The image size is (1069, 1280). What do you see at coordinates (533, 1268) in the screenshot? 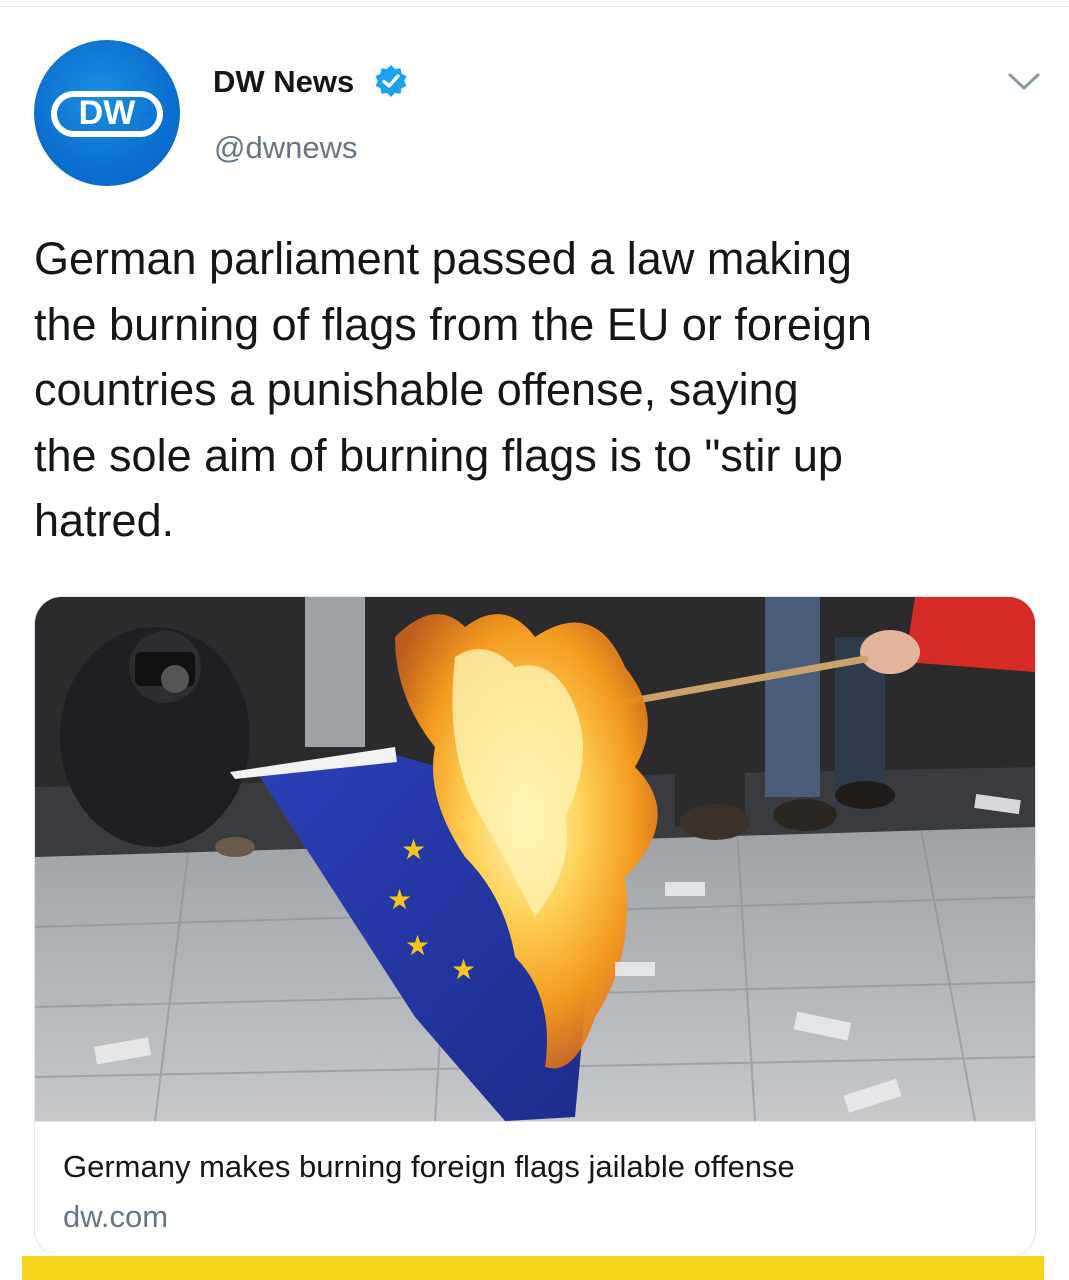
I see `bottom-accent-bar` at bounding box center [533, 1268].